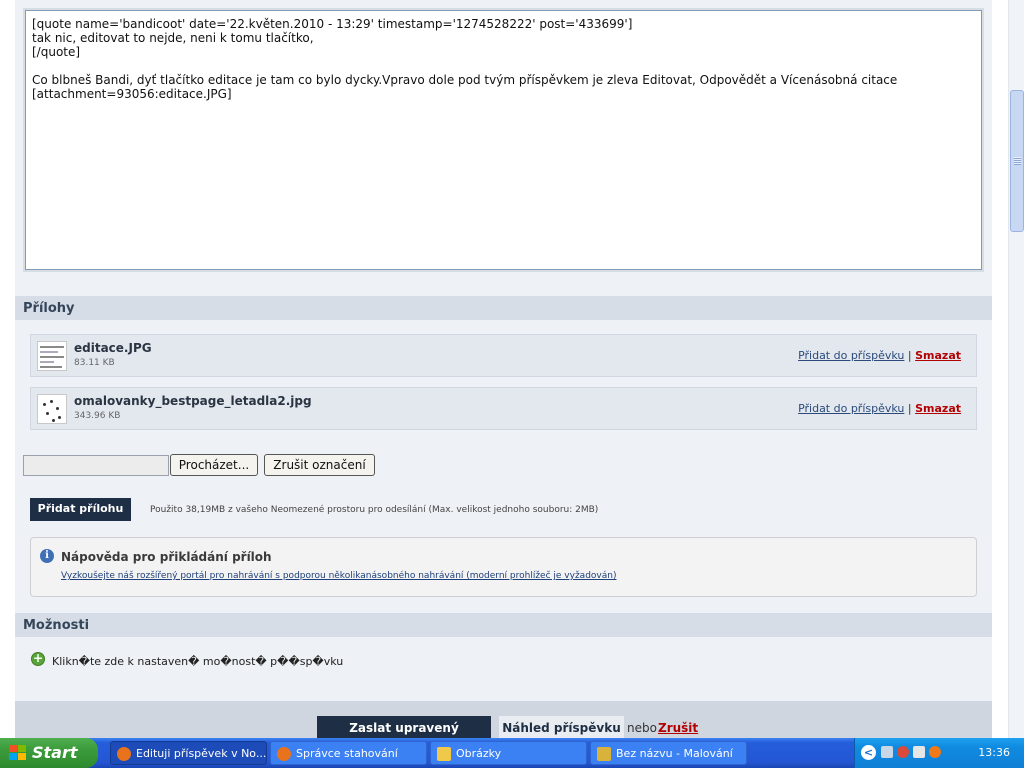  Describe the element at coordinates (642, 728) in the screenshot. I see `or-text: nebo` at that location.